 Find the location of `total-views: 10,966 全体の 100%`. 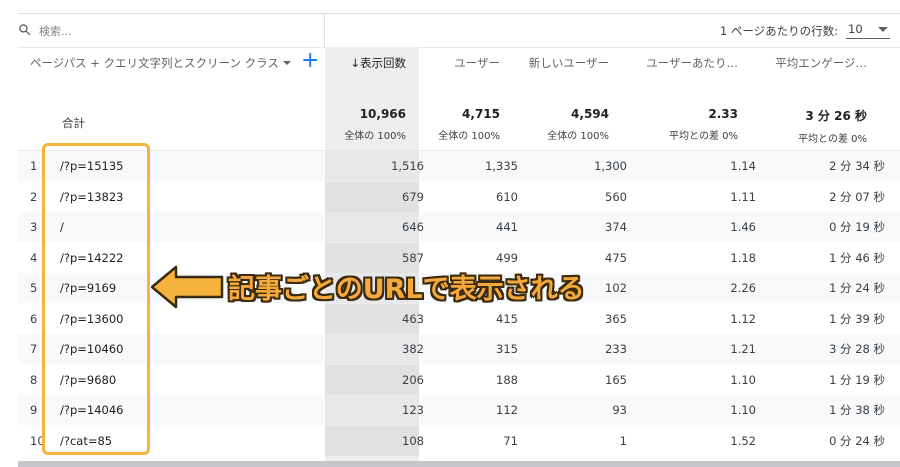

total-views: 10,966 全体の 100% is located at coordinates (375, 124).